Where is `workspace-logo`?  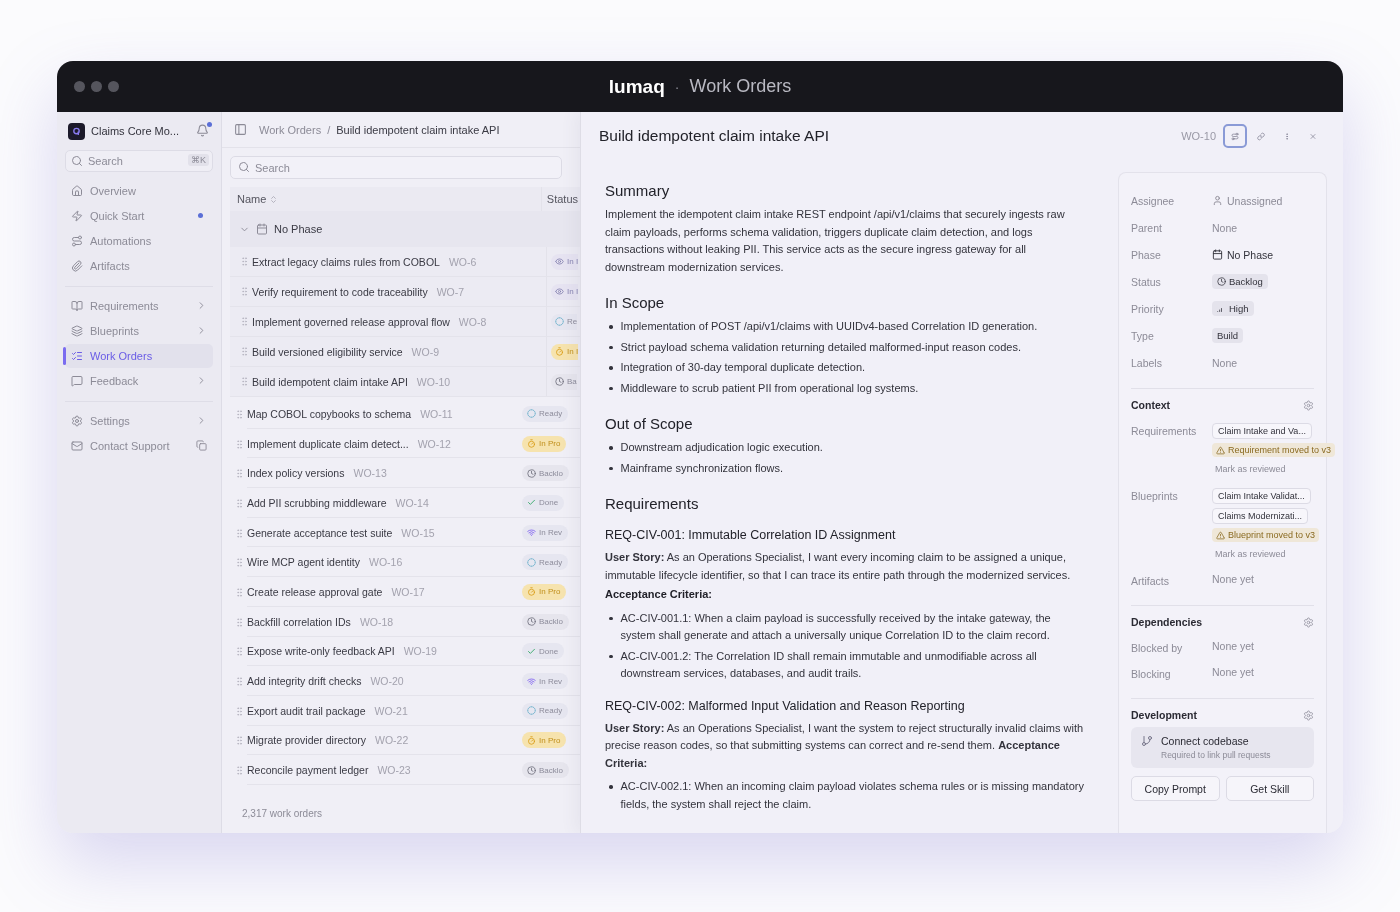
workspace-logo is located at coordinates (76, 131).